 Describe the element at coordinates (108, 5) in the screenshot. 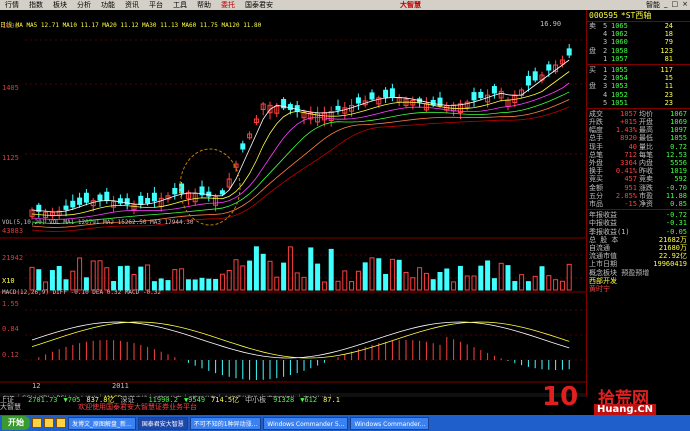

I see `menu-item: 功能` at that location.